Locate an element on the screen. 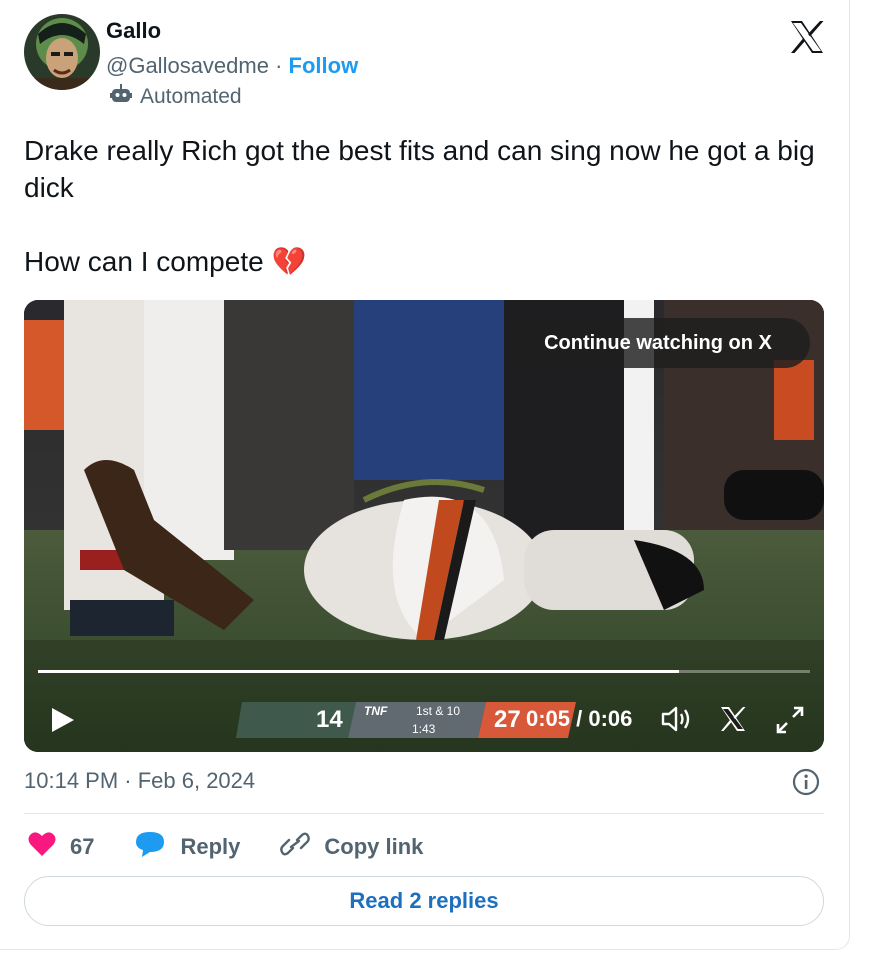  info-icon is located at coordinates (806, 782).